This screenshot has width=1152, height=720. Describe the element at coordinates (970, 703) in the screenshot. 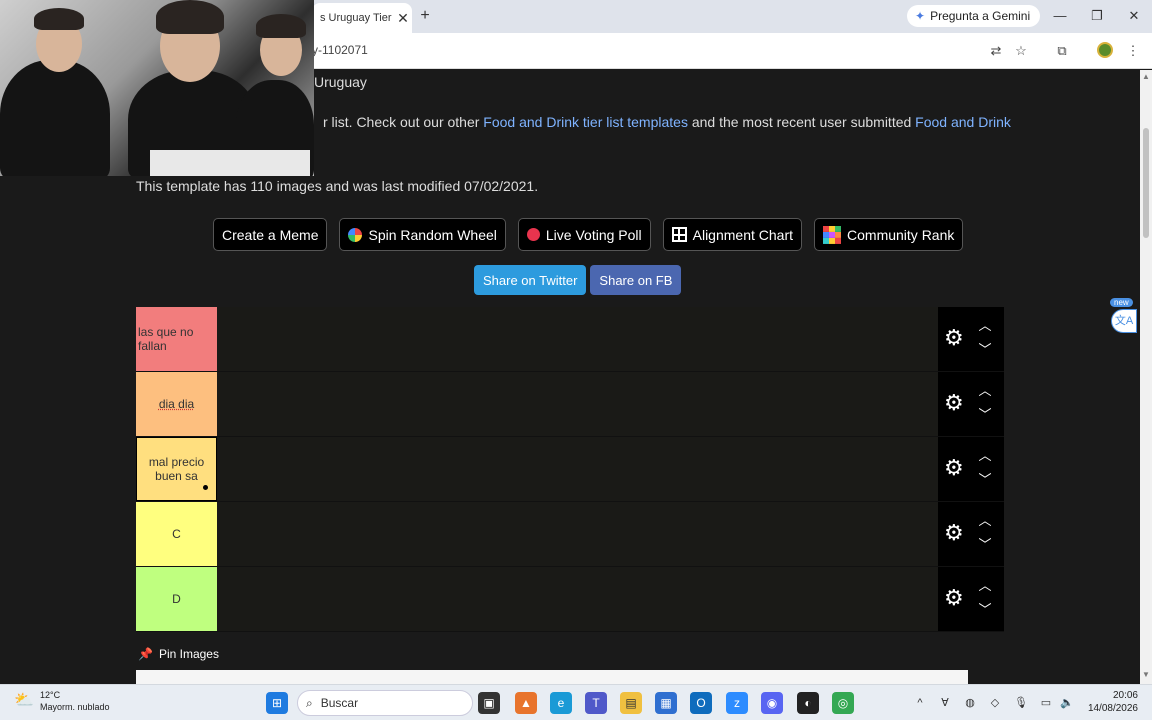

I see `tray-icon: ◍` at that location.